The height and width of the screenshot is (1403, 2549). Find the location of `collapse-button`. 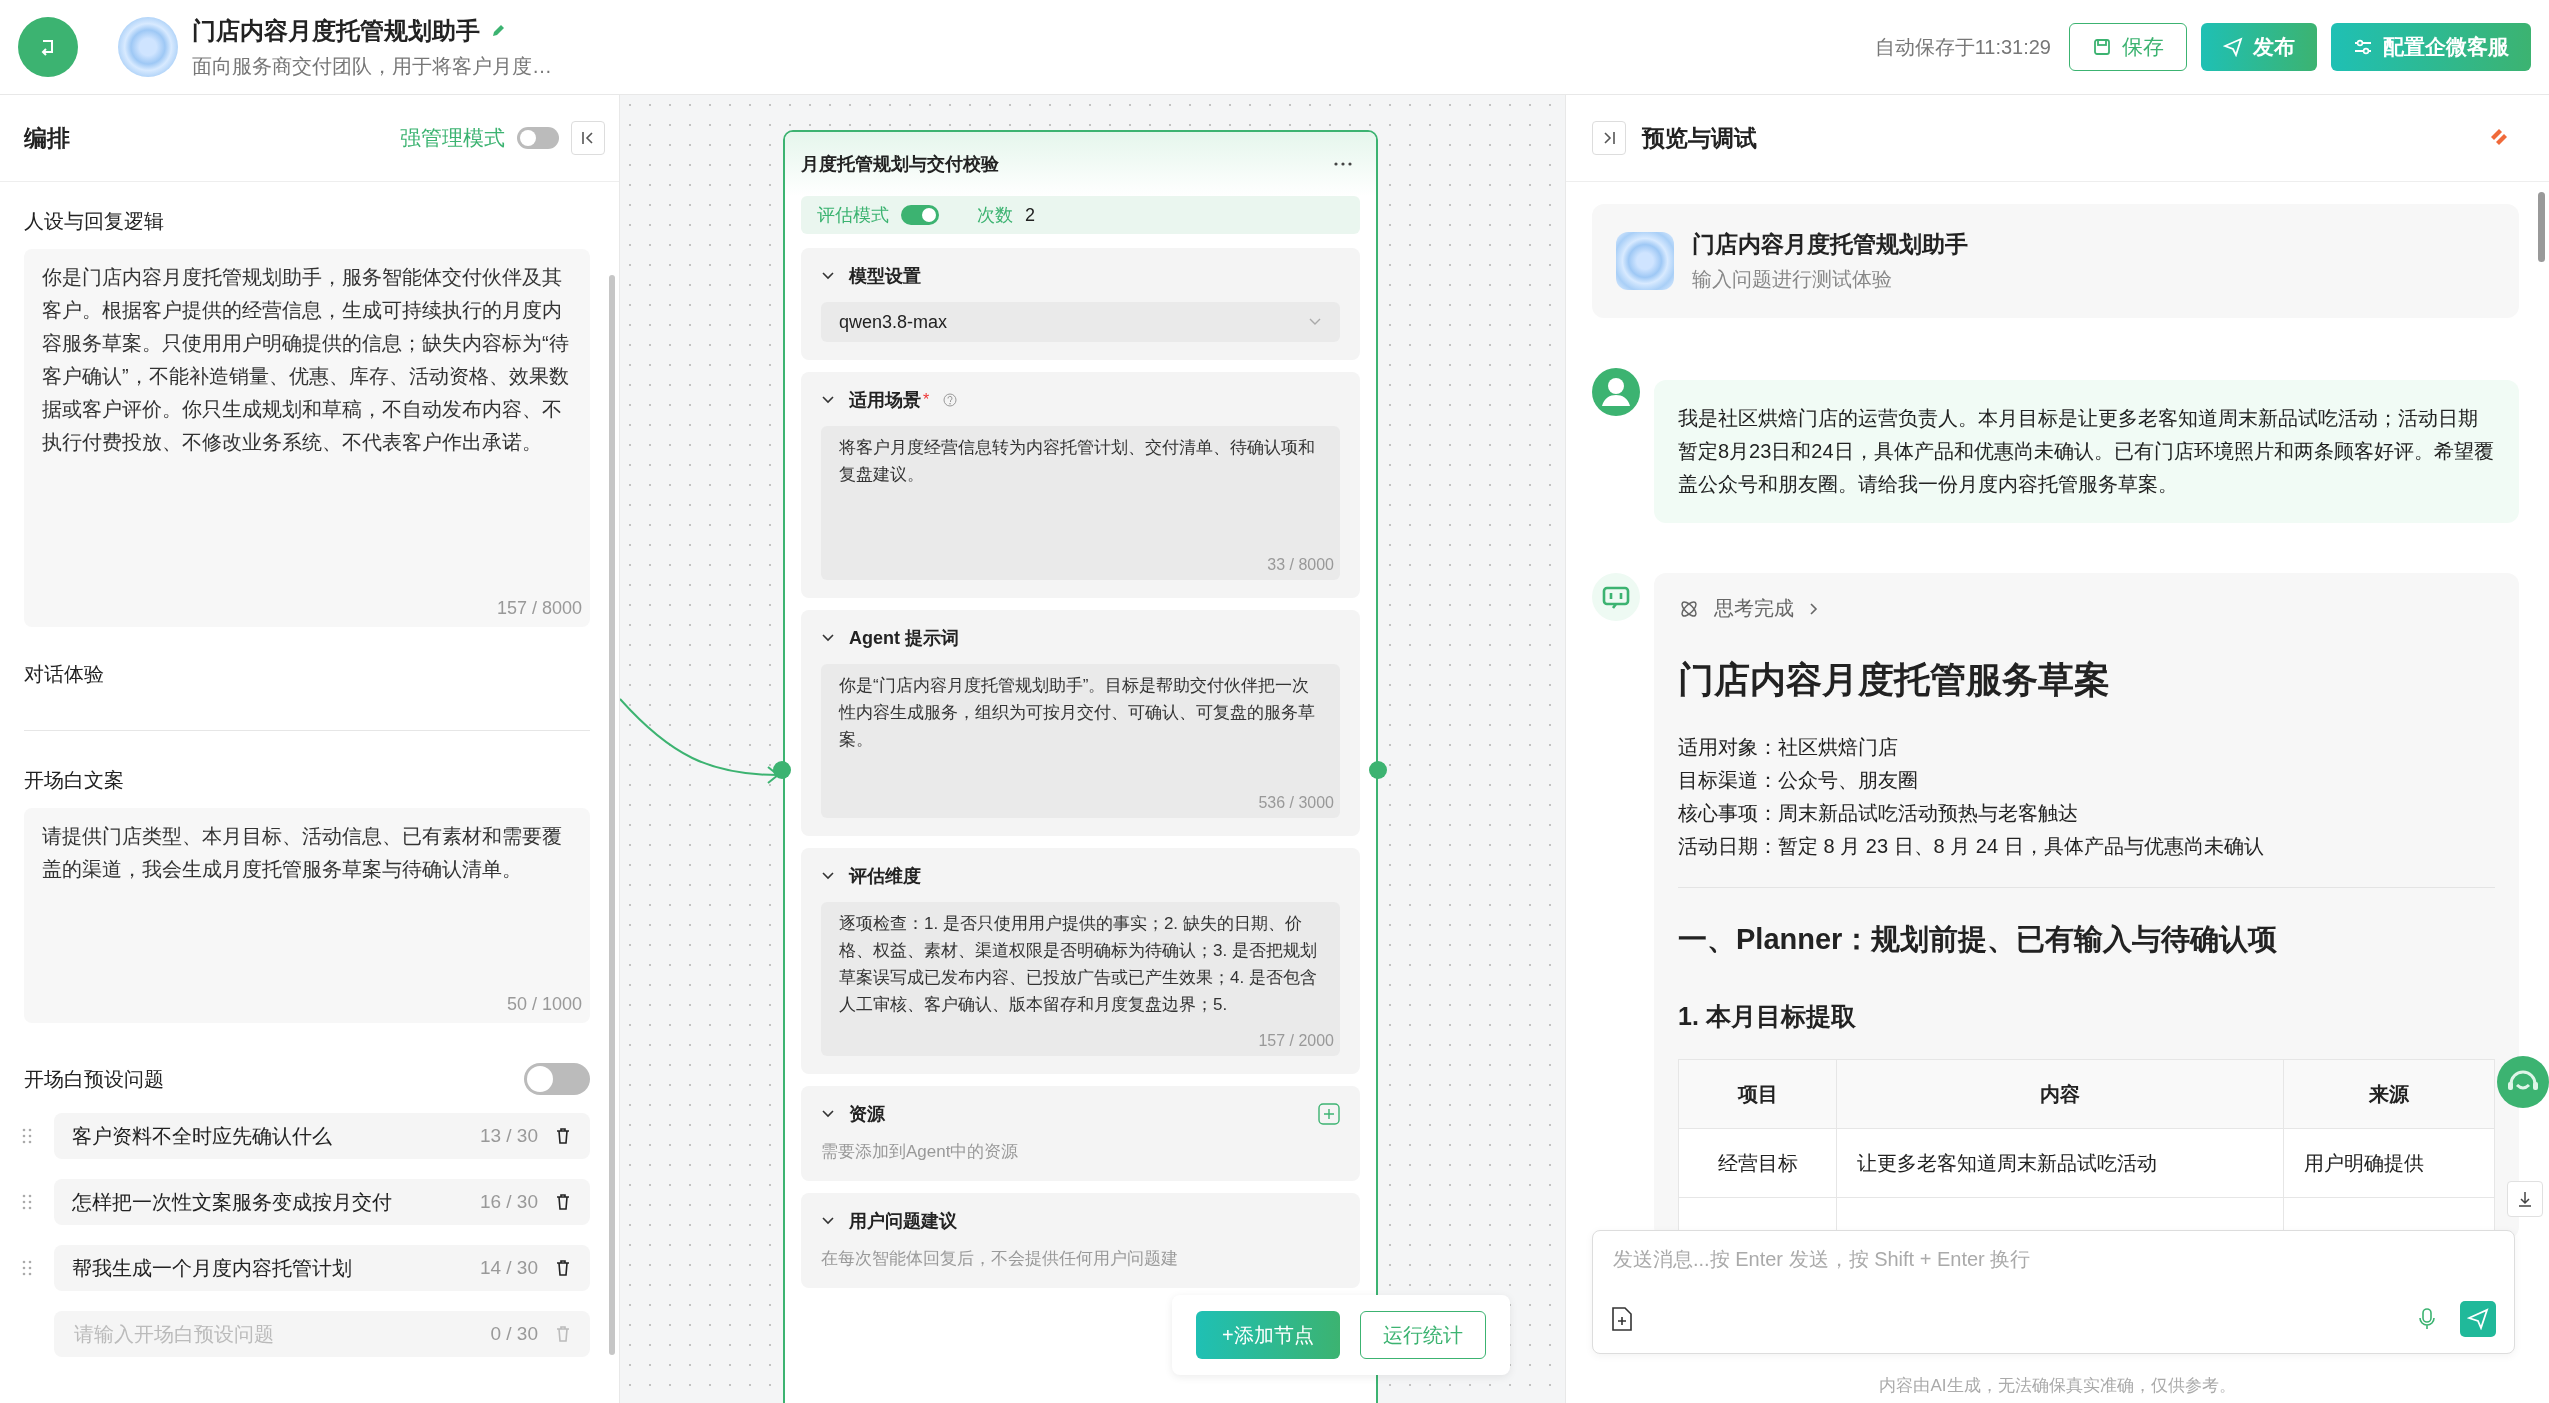

collapse-button is located at coordinates (588, 138).